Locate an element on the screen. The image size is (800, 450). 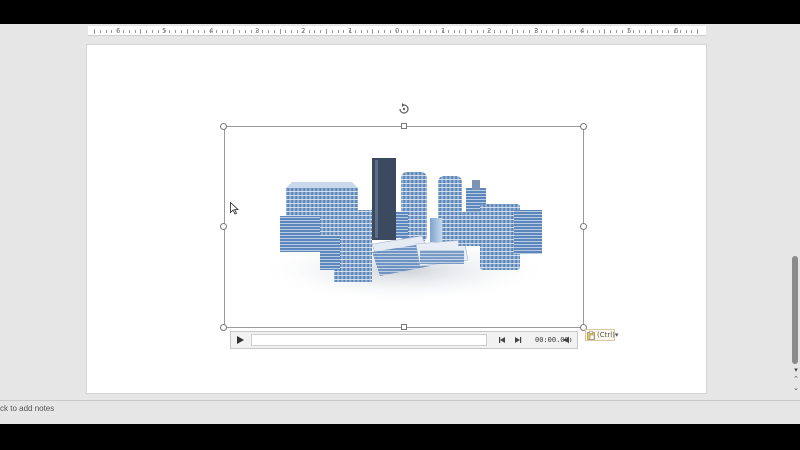
notes-divider is located at coordinates (400, 400).